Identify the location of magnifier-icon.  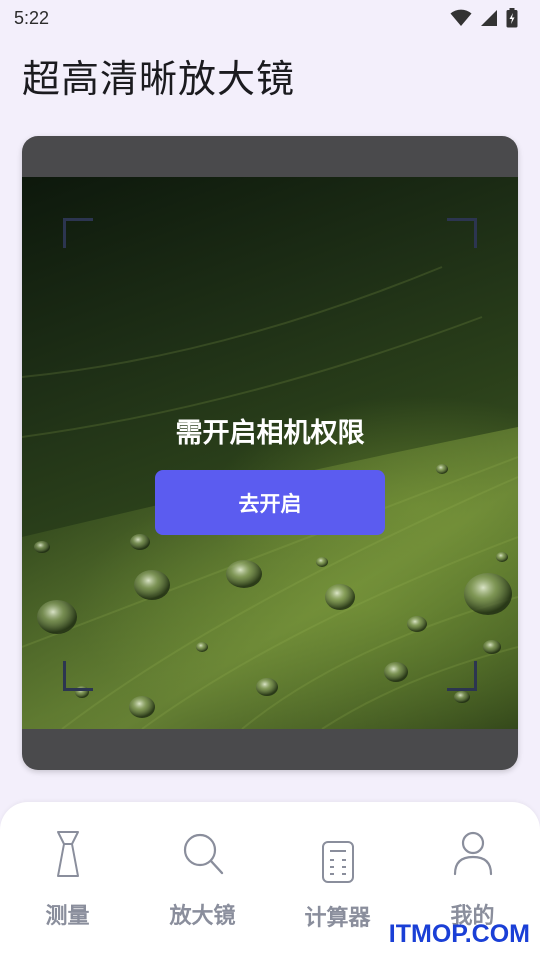
(203, 854).